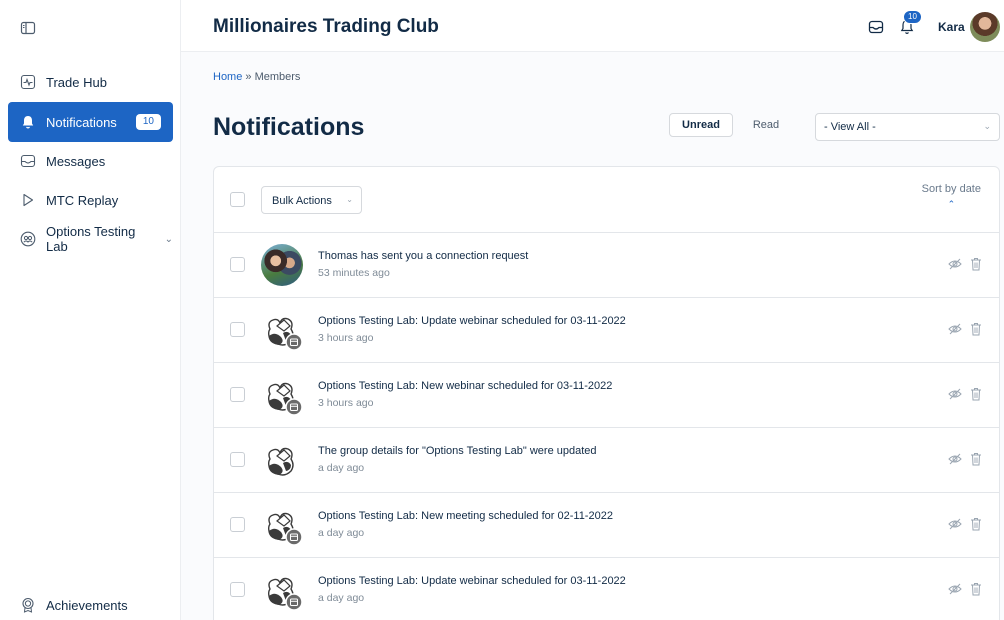 This screenshot has width=1004, height=620. What do you see at coordinates (592, 26) in the screenshot?
I see `top-header: Millionaires Trading Club 10 Kara` at bounding box center [592, 26].